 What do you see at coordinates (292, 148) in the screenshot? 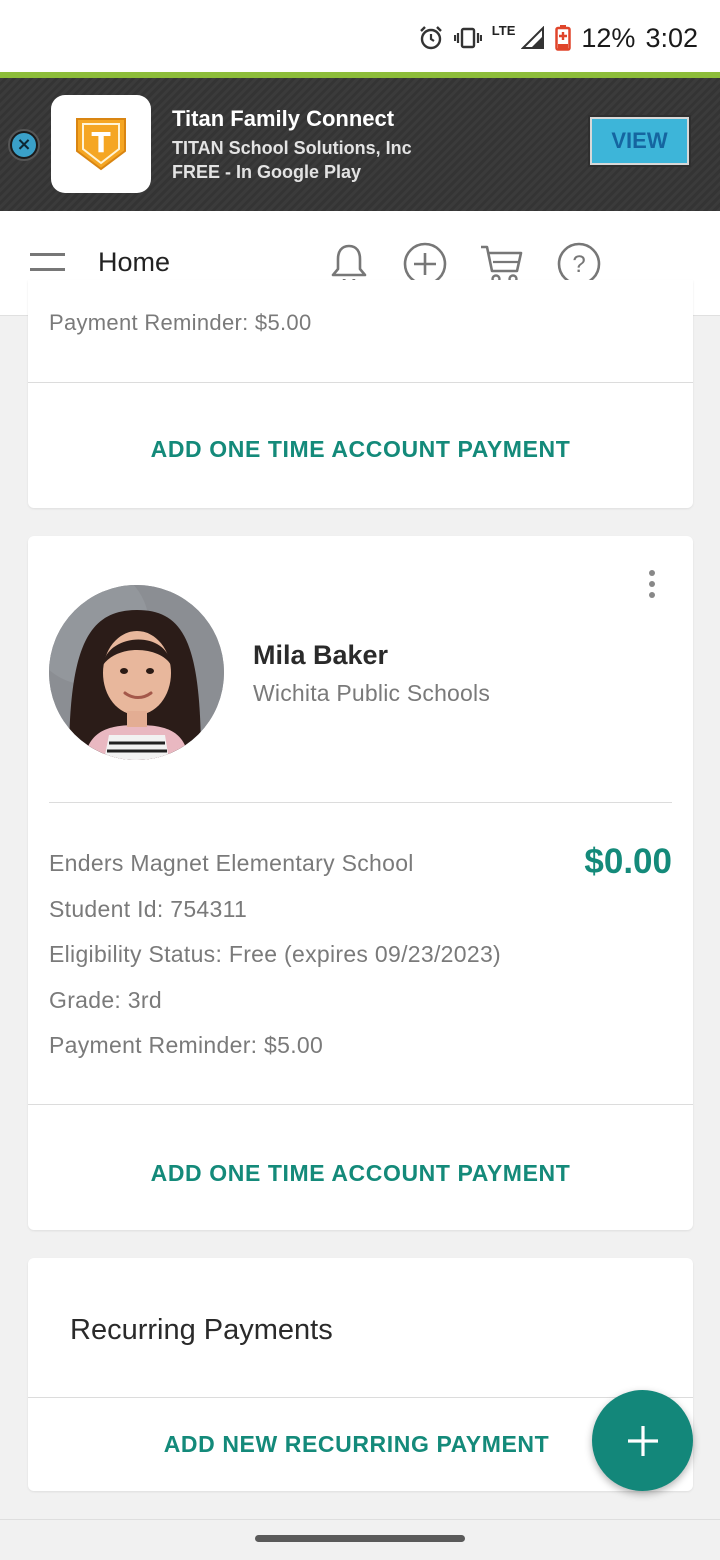
I see `ad-publisher: TITAN School Solutions, Inc` at bounding box center [292, 148].